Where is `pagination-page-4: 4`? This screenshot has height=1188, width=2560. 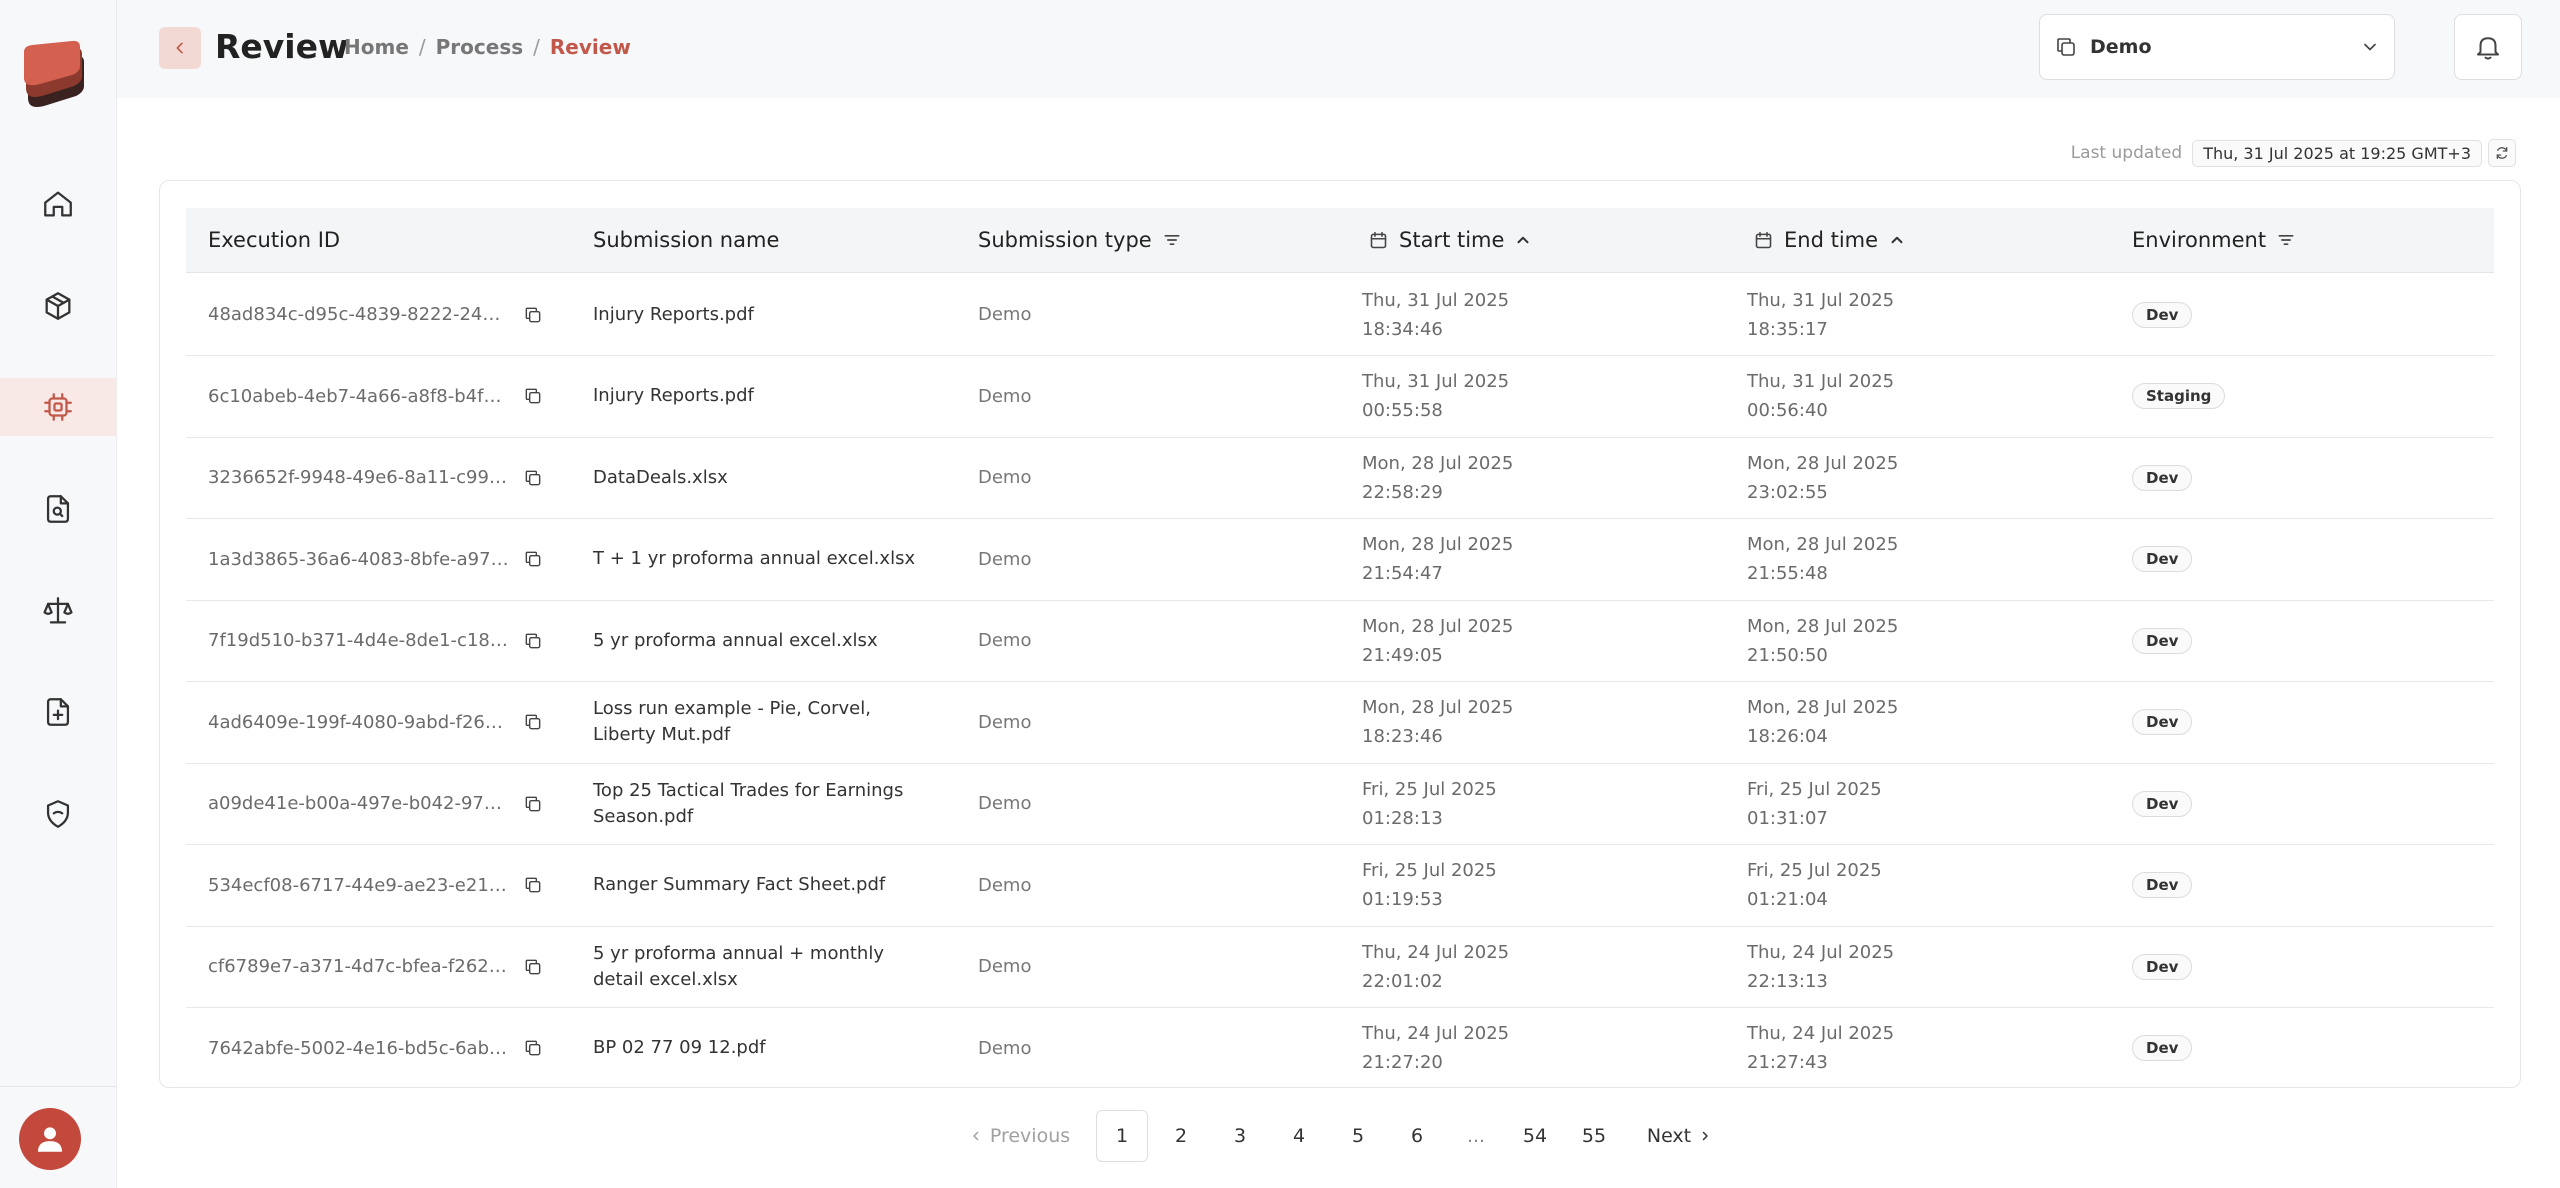 pagination-page-4: 4 is located at coordinates (1299, 1136).